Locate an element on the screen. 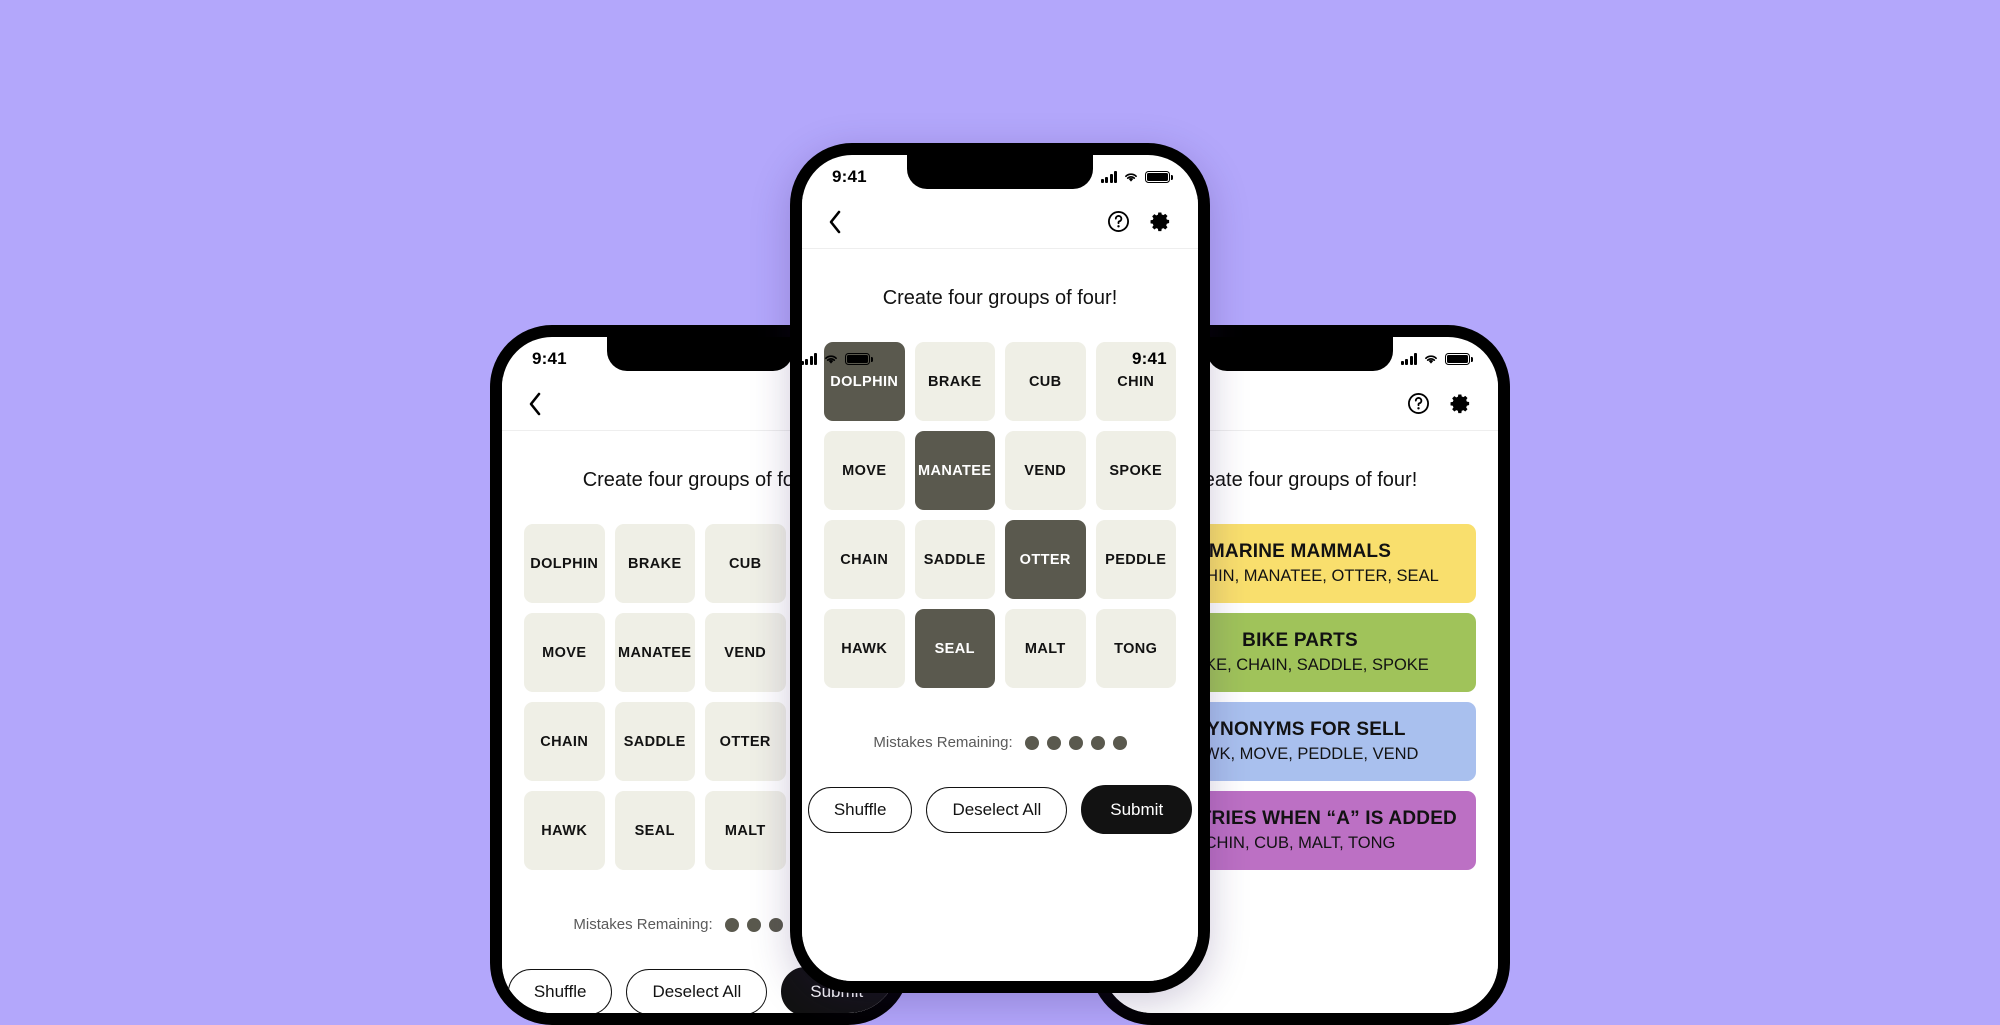  solved-group-words: HAWK, MOVE, PEDDLE, VEND is located at coordinates (1300, 754).